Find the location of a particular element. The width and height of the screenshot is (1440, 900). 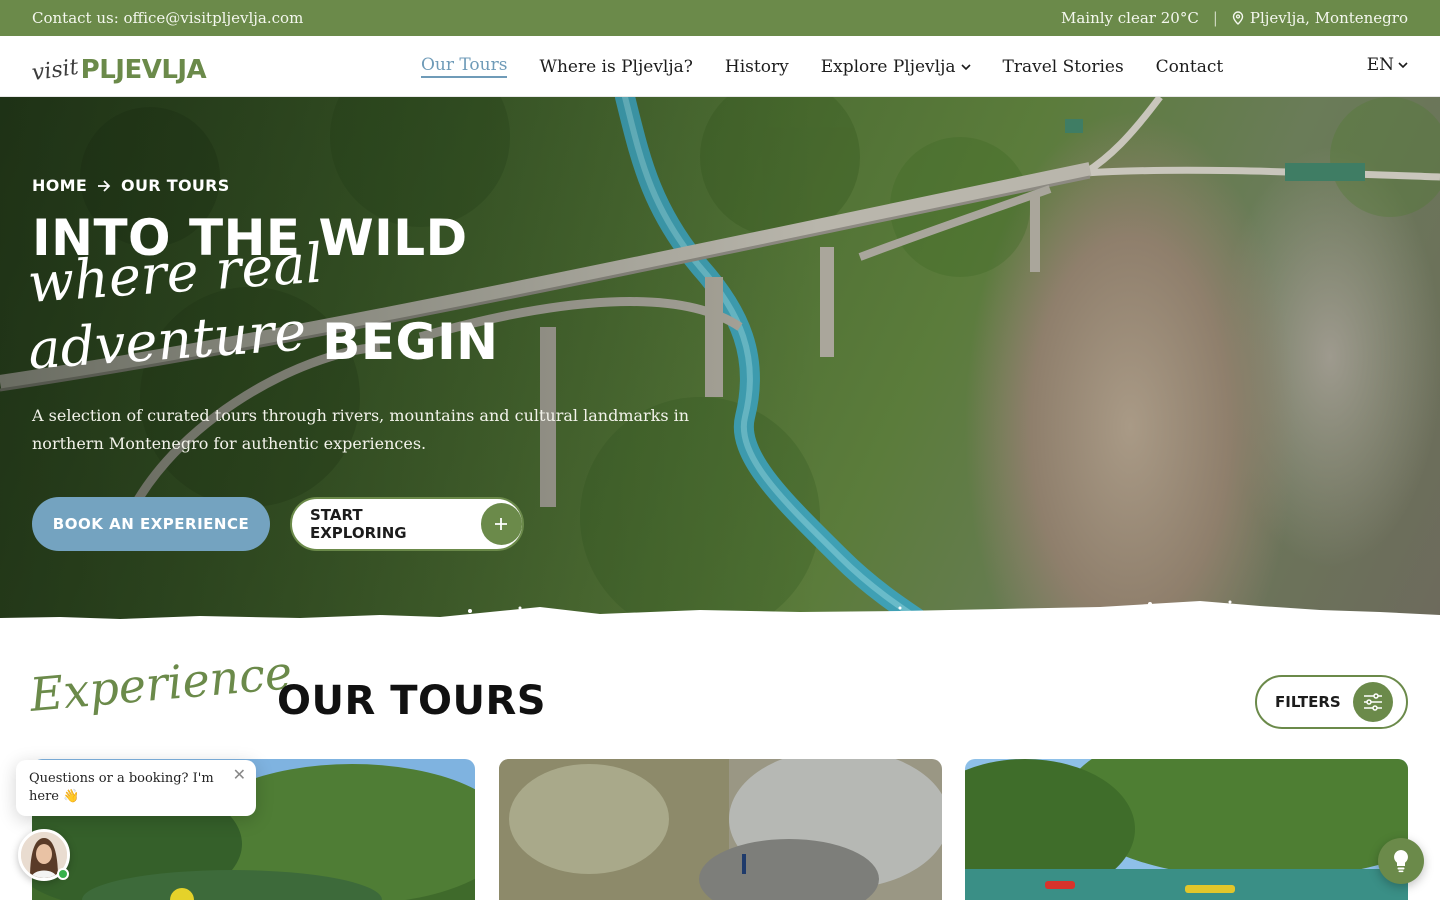

book-experience-button: BOOK AN EXPERIENCE is located at coordinates (151, 524).